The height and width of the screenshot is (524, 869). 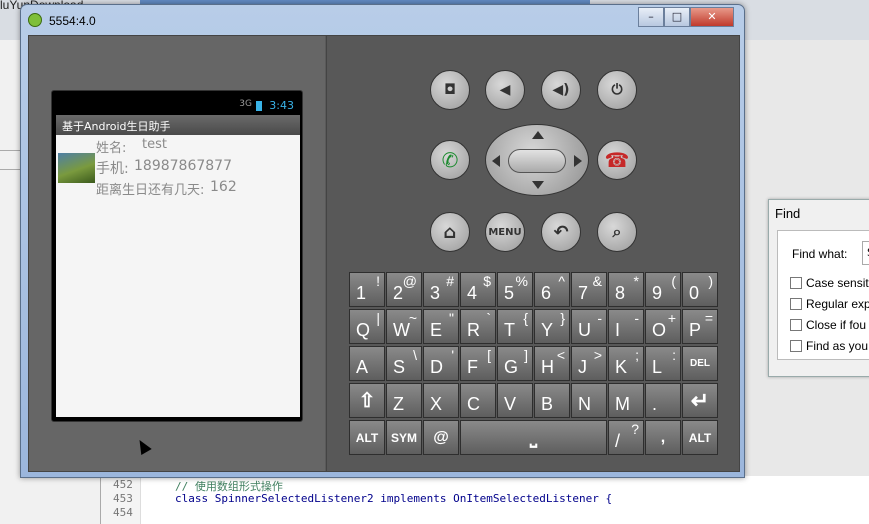 I want to click on key-d: D ', so click(x=441, y=363).